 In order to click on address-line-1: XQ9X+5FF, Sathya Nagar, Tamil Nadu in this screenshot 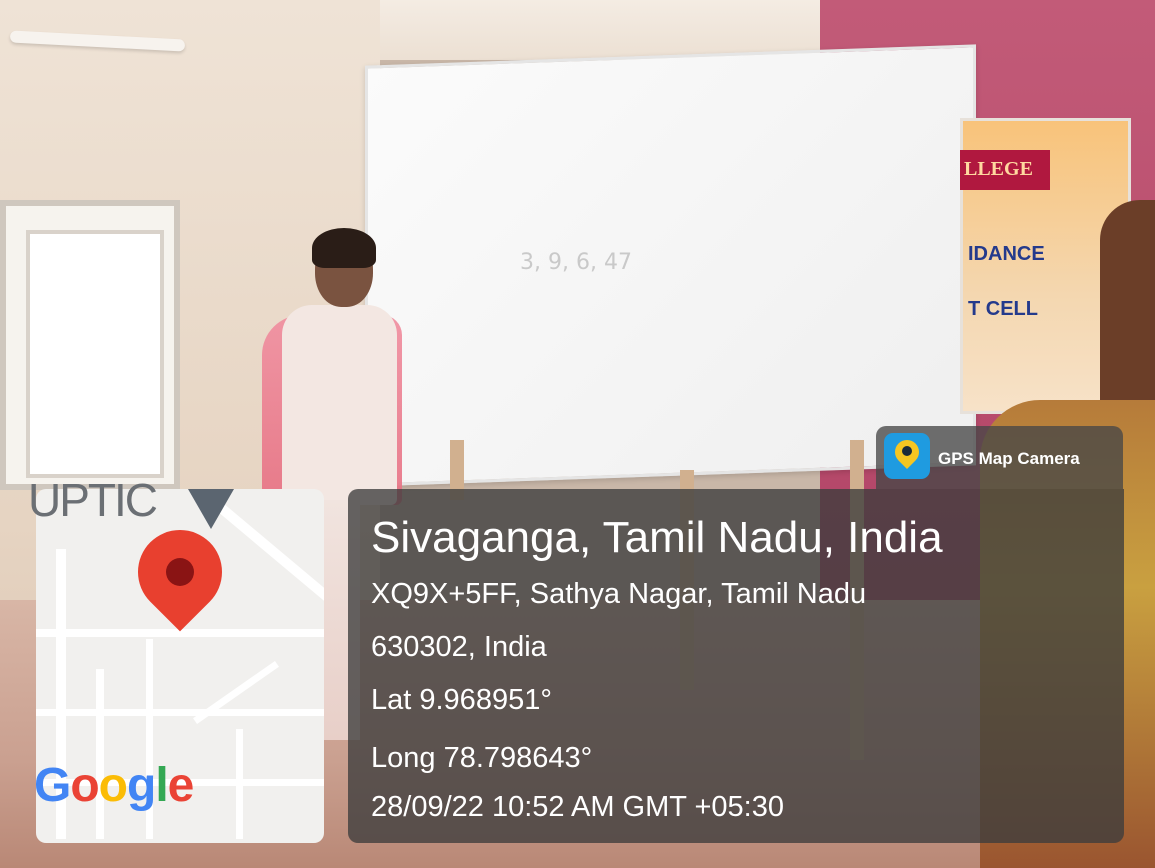, I will do `click(619, 594)`.